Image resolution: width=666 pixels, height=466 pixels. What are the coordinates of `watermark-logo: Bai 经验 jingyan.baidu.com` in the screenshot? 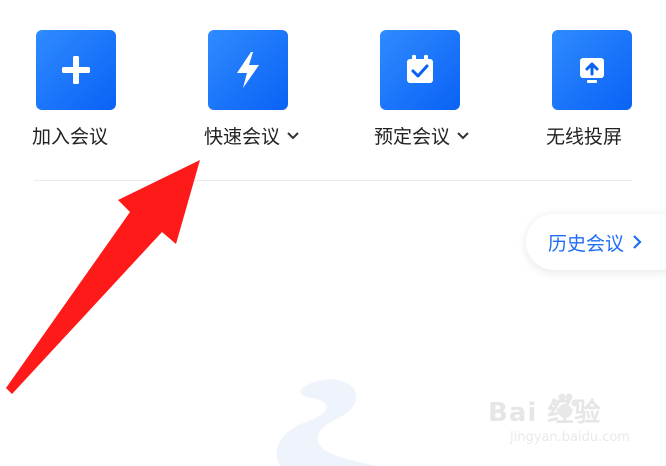 It's located at (573, 424).